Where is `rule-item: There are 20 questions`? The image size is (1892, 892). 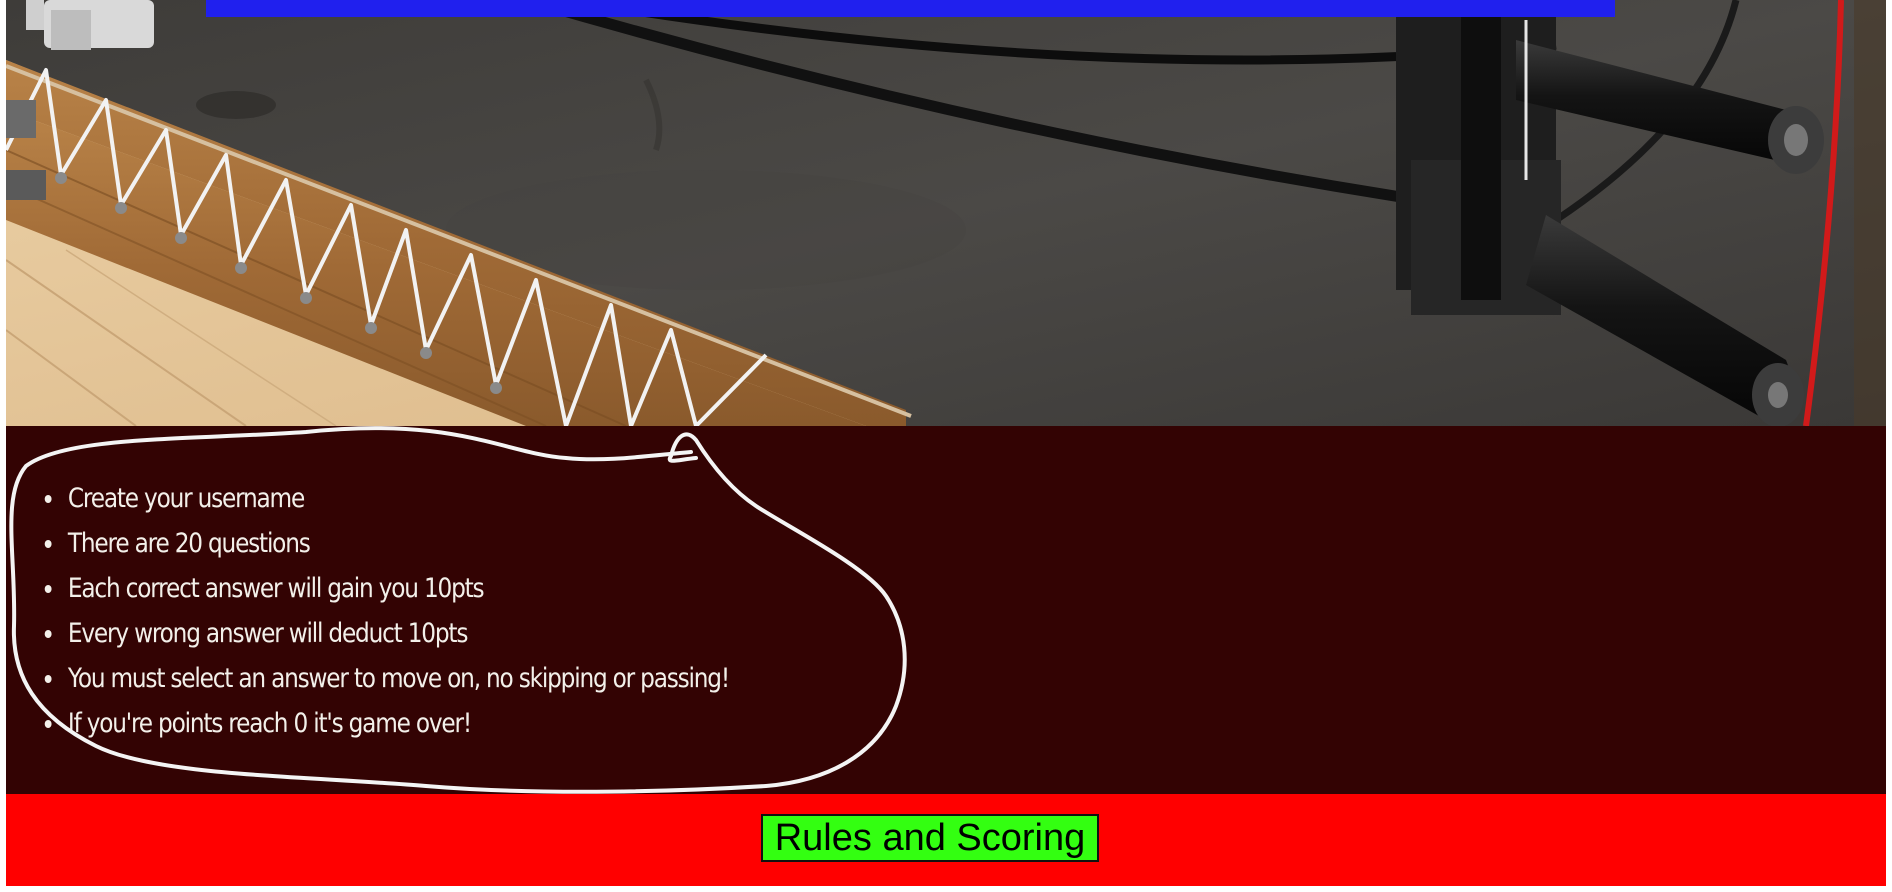
rule-item: There are 20 questions is located at coordinates (396, 547).